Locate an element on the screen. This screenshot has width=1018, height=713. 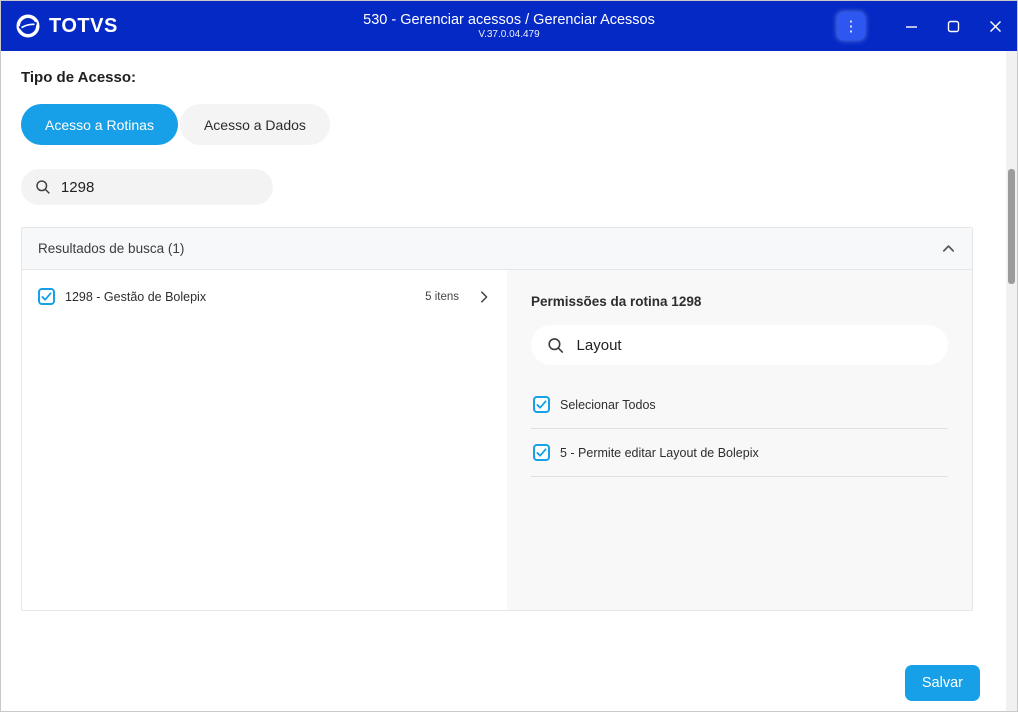
permission-row: 5 - Permite editar Layout de Bolepix is located at coordinates (739, 453).